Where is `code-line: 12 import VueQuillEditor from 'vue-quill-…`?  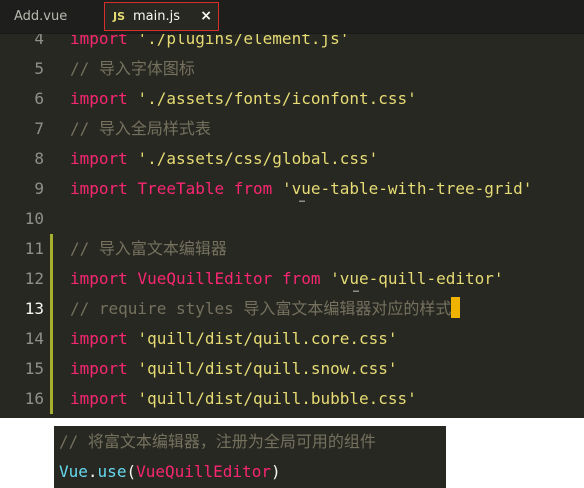
code-line: 12 import VueQuillEditor from 'vue-quill-… is located at coordinates (292, 279).